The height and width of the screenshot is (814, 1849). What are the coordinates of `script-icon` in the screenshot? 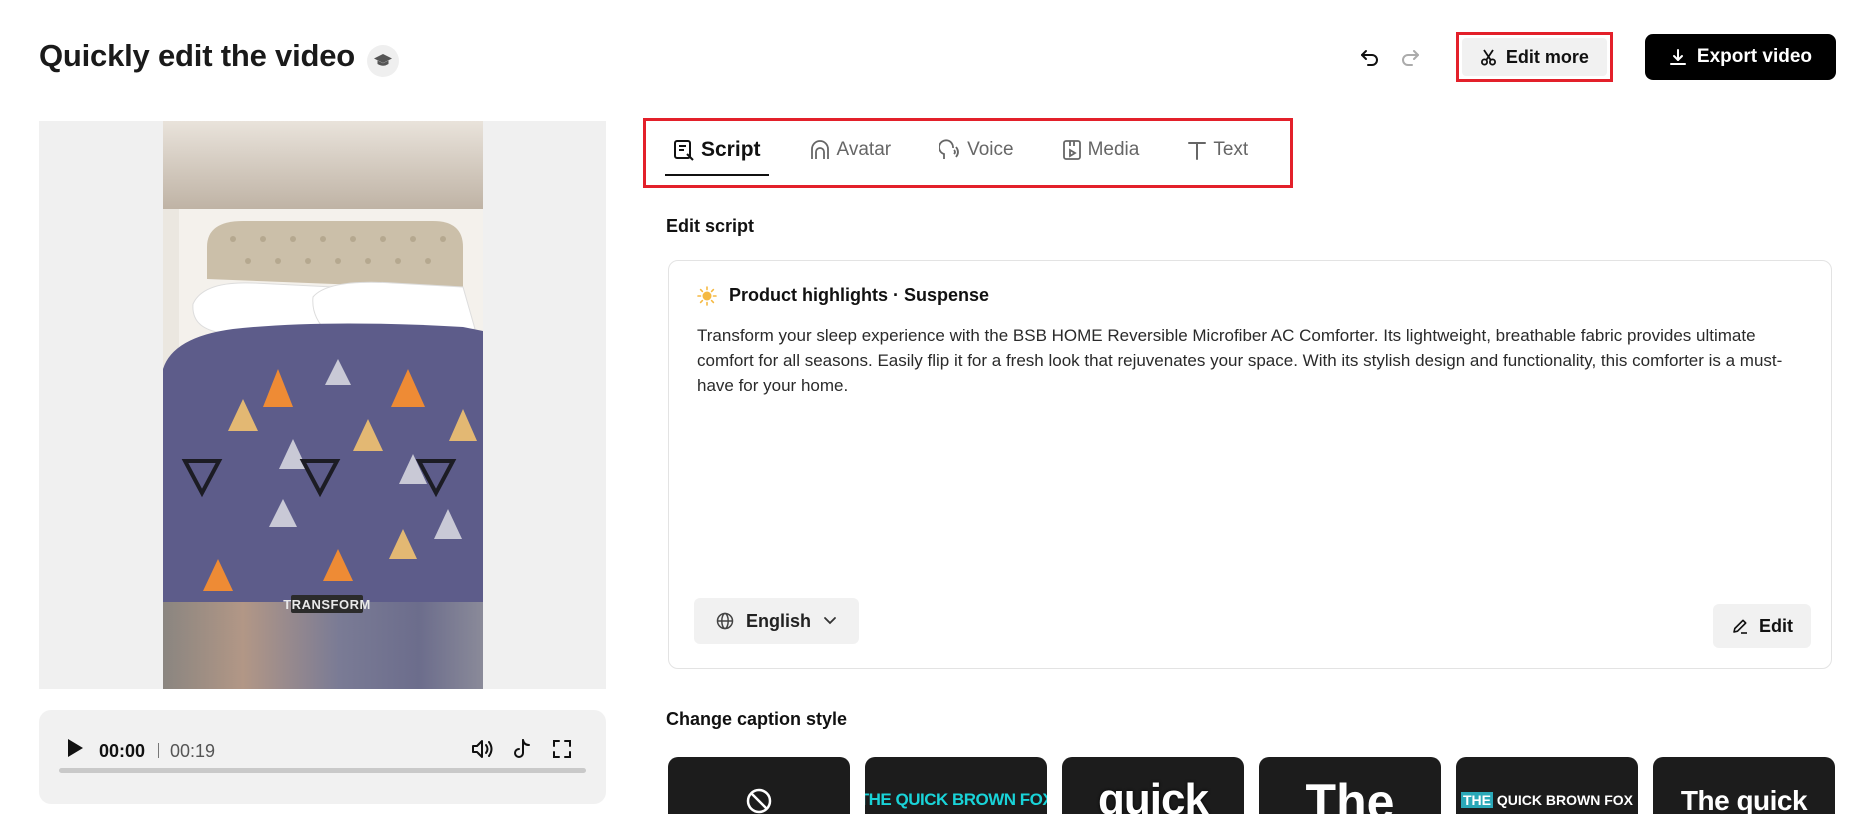 It's located at (684, 150).